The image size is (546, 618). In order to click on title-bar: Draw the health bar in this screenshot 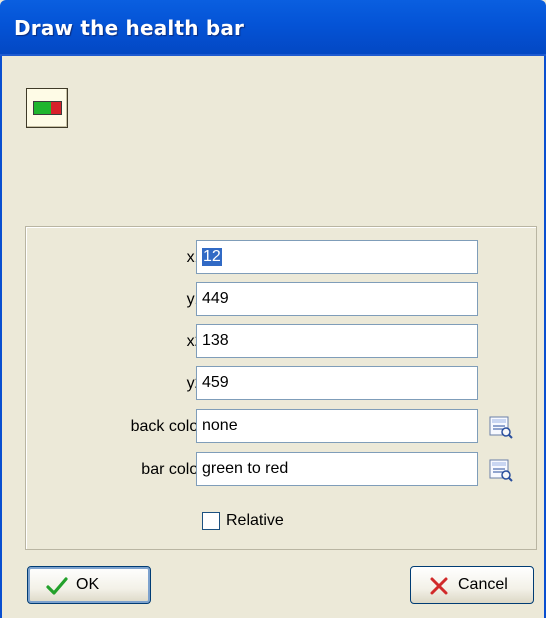, I will do `click(273, 28)`.